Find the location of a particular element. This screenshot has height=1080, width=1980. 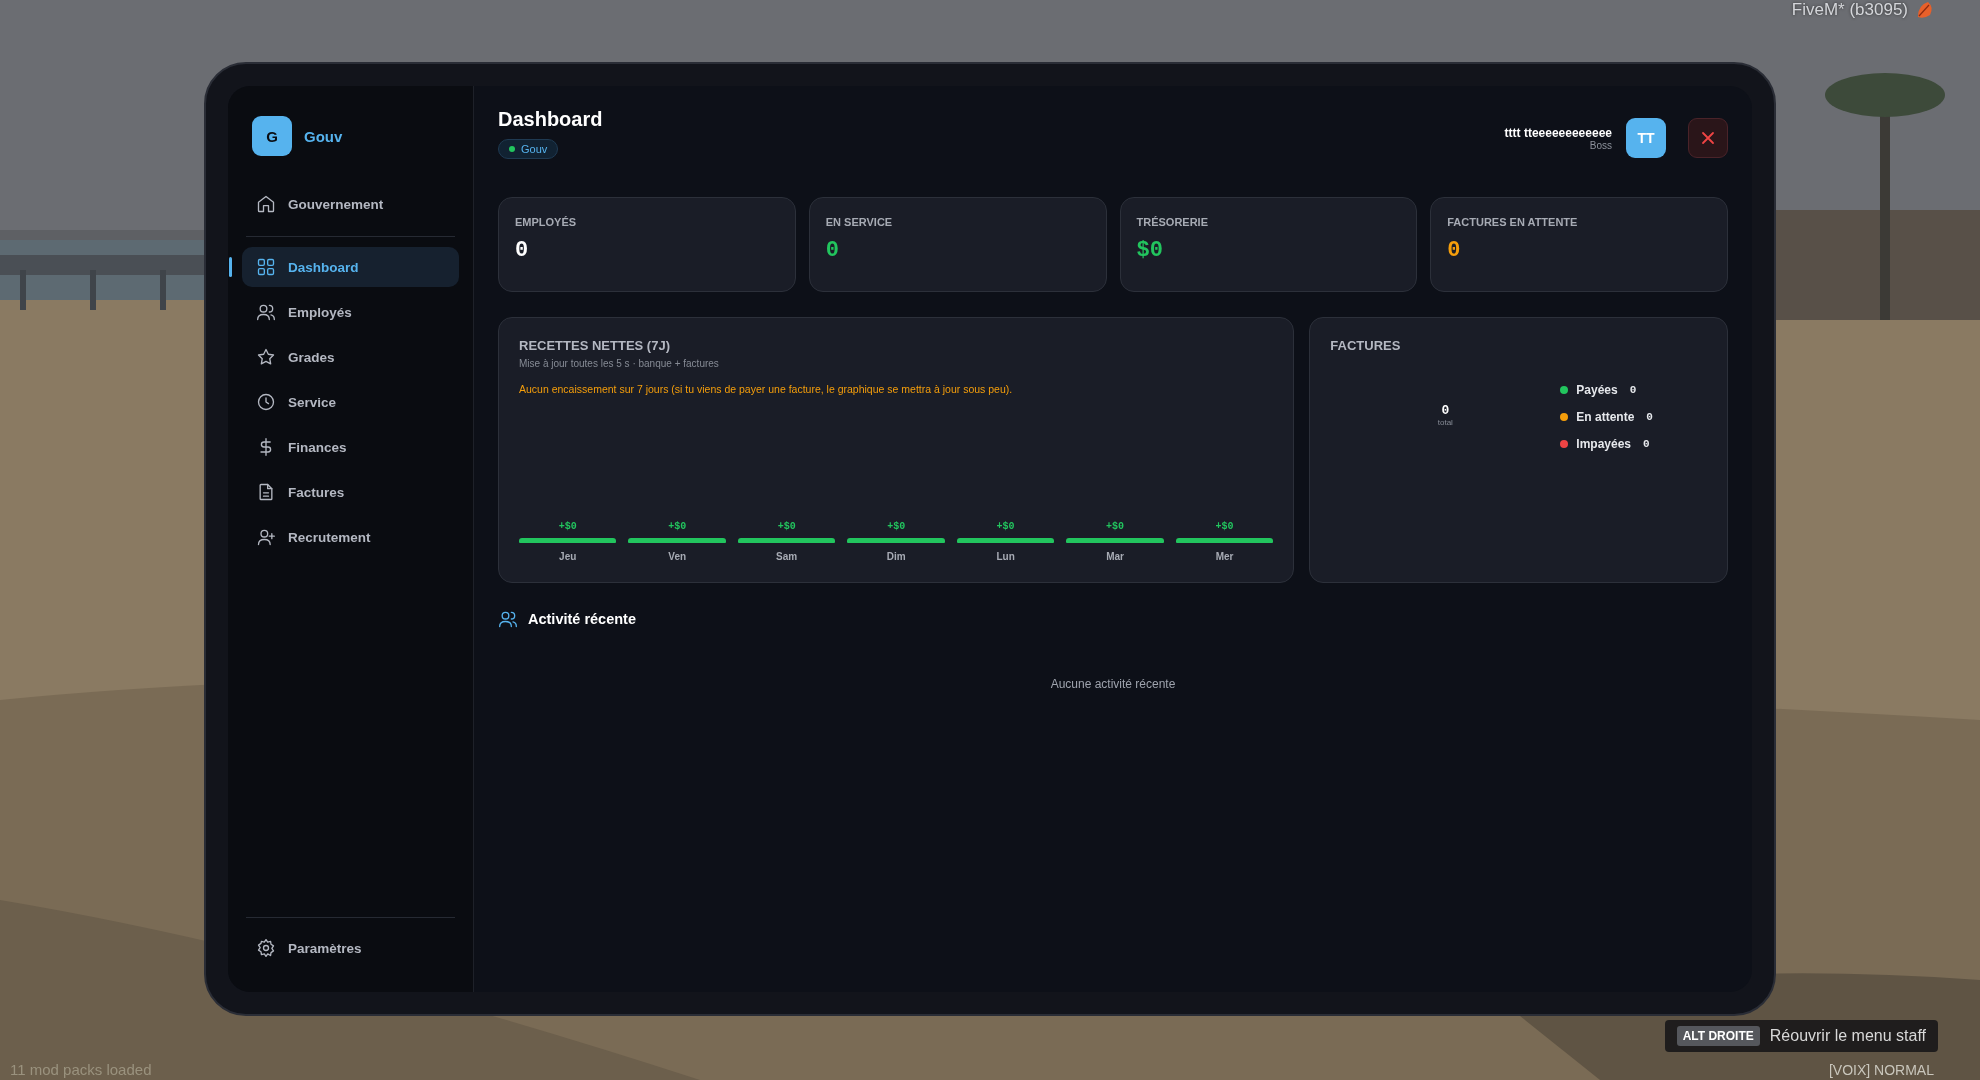

stat-label: EN SERVICE is located at coordinates (859, 222).